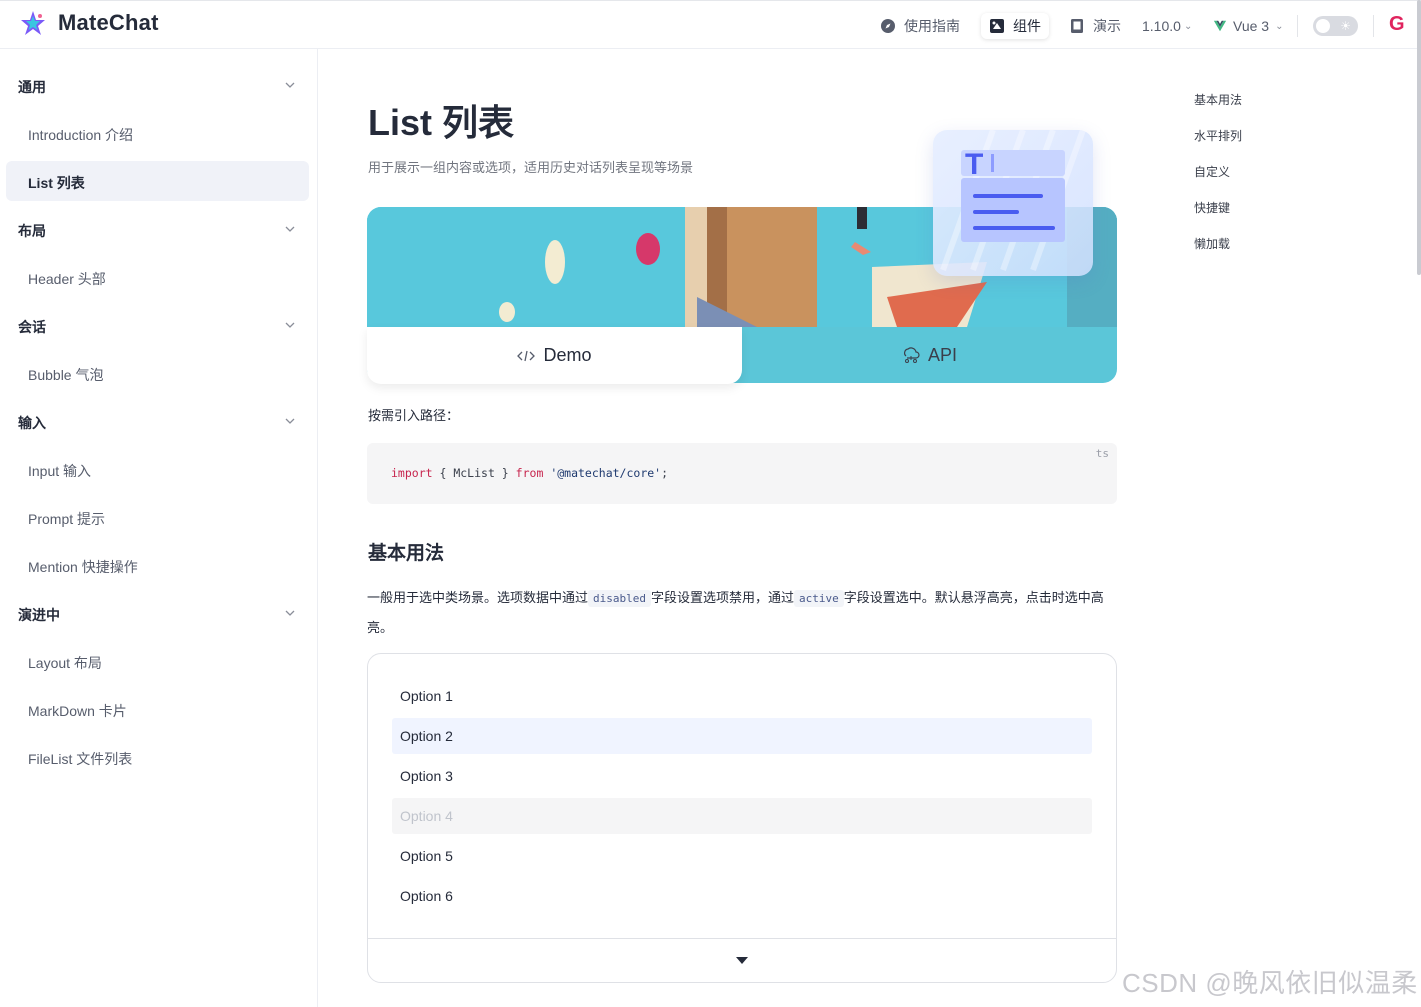 This screenshot has width=1421, height=1007. What do you see at coordinates (819, 598) in the screenshot?
I see `inline-code: active` at bounding box center [819, 598].